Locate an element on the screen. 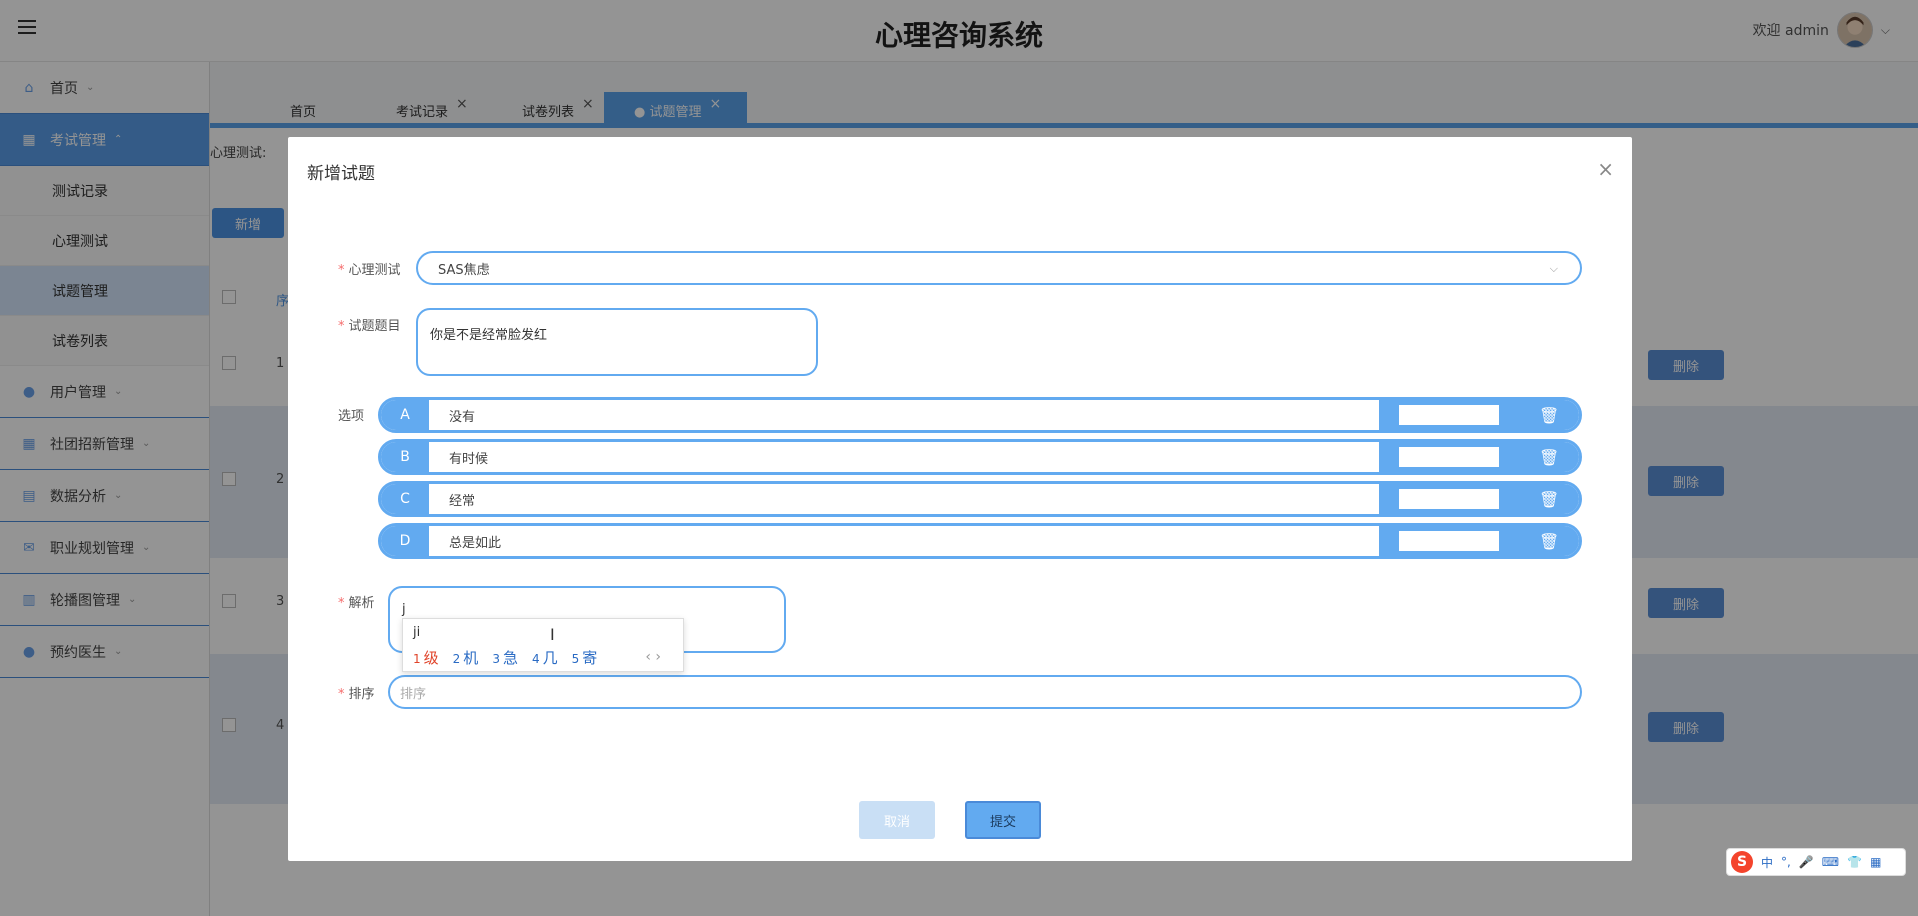 The height and width of the screenshot is (916, 1918). candidate-text: 寄 is located at coordinates (590, 658).